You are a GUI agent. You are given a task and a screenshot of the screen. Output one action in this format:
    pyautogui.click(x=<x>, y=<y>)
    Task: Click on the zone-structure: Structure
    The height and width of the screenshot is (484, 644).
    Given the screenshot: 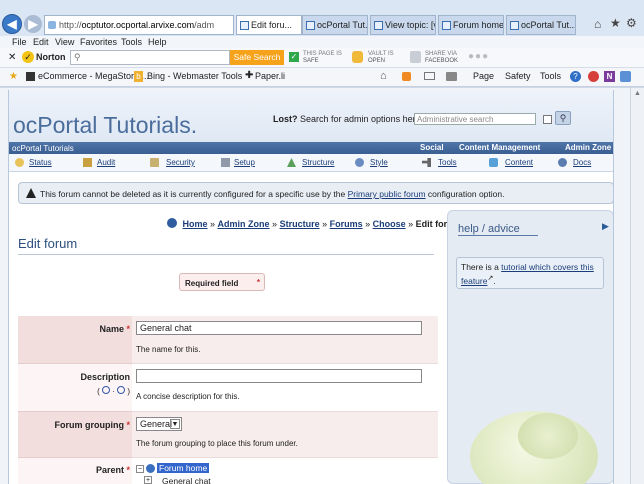 What is the action you would take?
    pyautogui.click(x=318, y=162)
    